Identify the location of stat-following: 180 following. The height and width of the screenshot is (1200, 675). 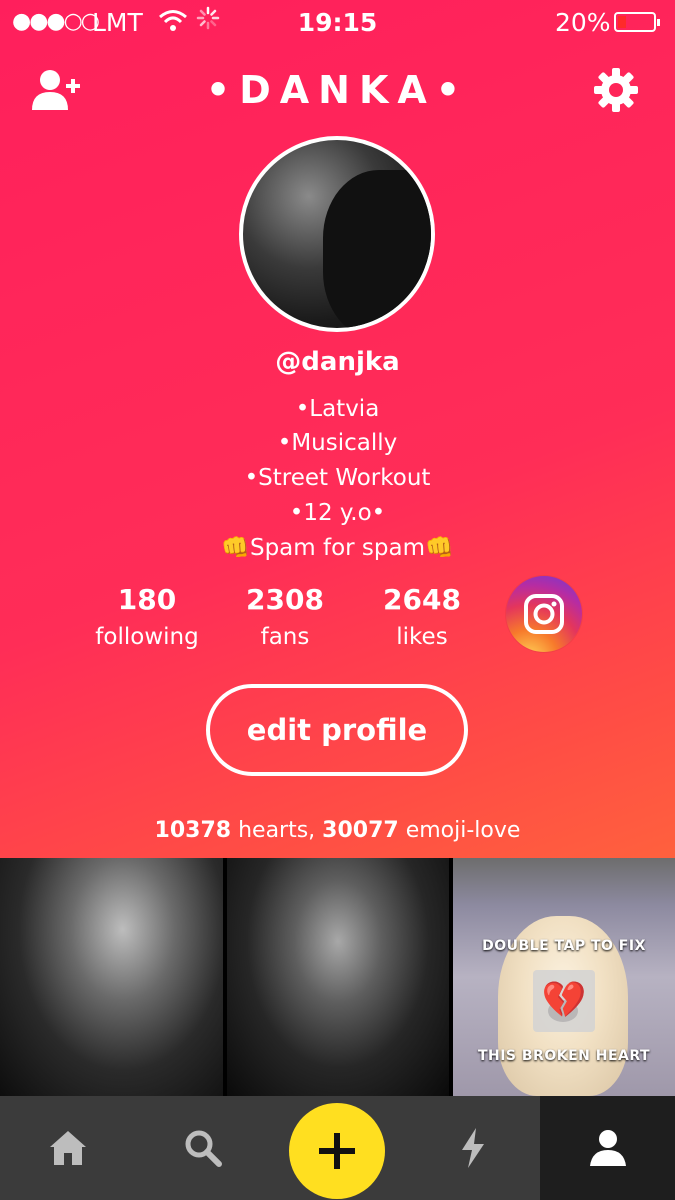
(147, 616).